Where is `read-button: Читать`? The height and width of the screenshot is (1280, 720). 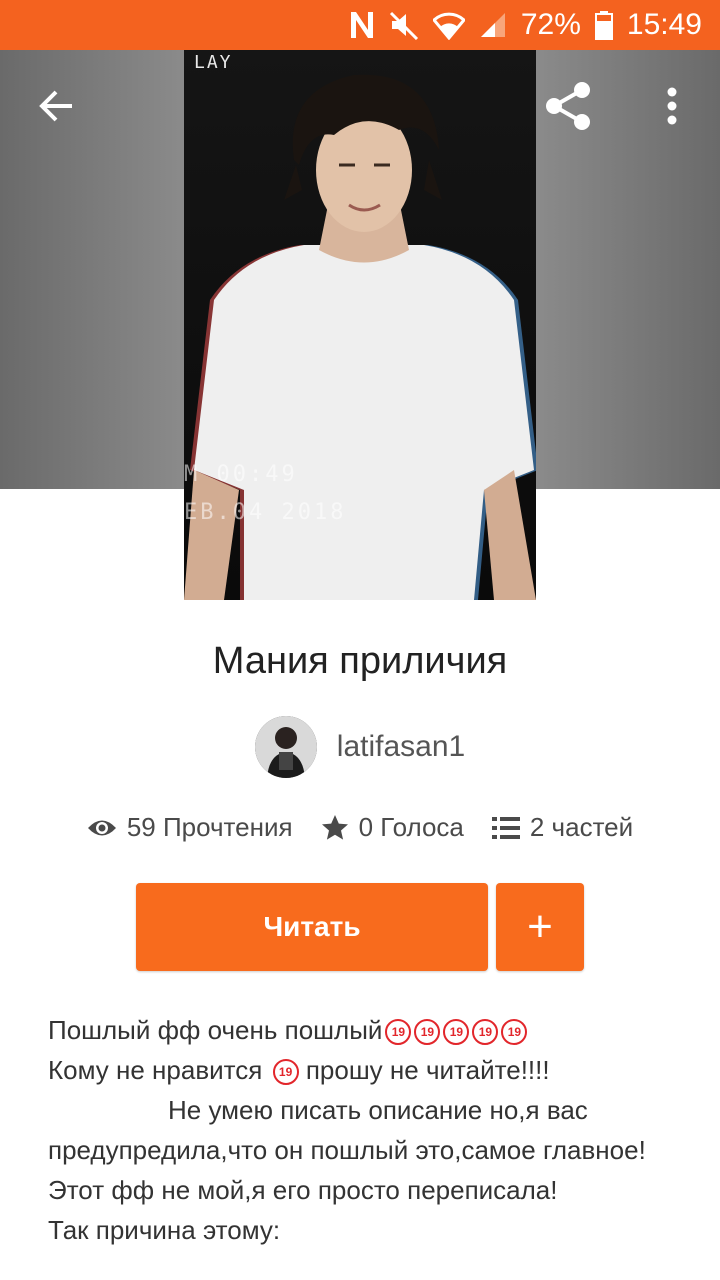
read-button: Читать is located at coordinates (312, 927).